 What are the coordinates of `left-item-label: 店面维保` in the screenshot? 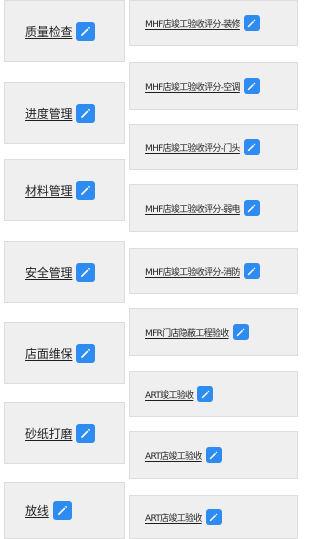 It's located at (49, 353).